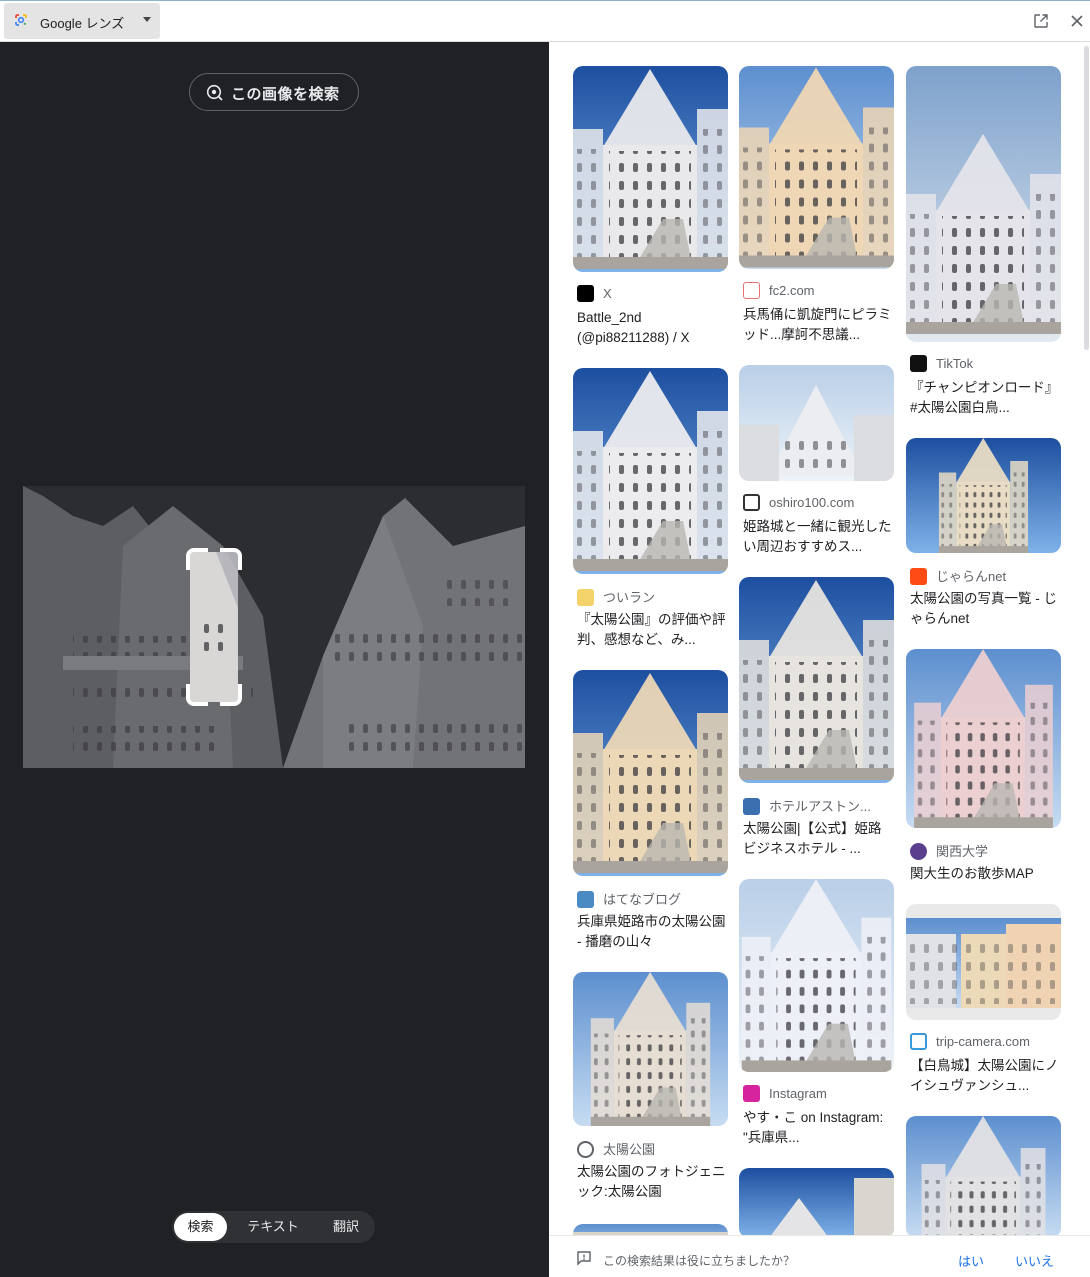  Describe the element at coordinates (958, 575) in the screenshot. I see `result-source: じゃらんnet` at that location.